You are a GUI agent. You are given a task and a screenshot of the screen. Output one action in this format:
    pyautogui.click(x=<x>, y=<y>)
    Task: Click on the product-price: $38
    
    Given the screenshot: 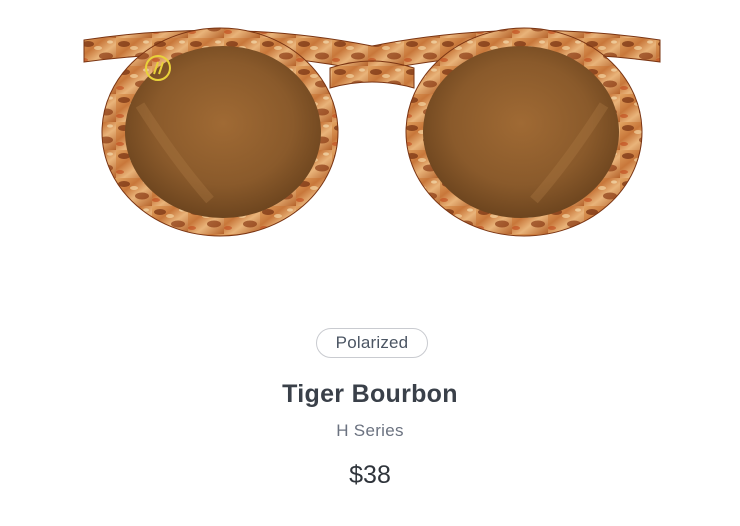 What is the action you would take?
    pyautogui.click(x=370, y=475)
    